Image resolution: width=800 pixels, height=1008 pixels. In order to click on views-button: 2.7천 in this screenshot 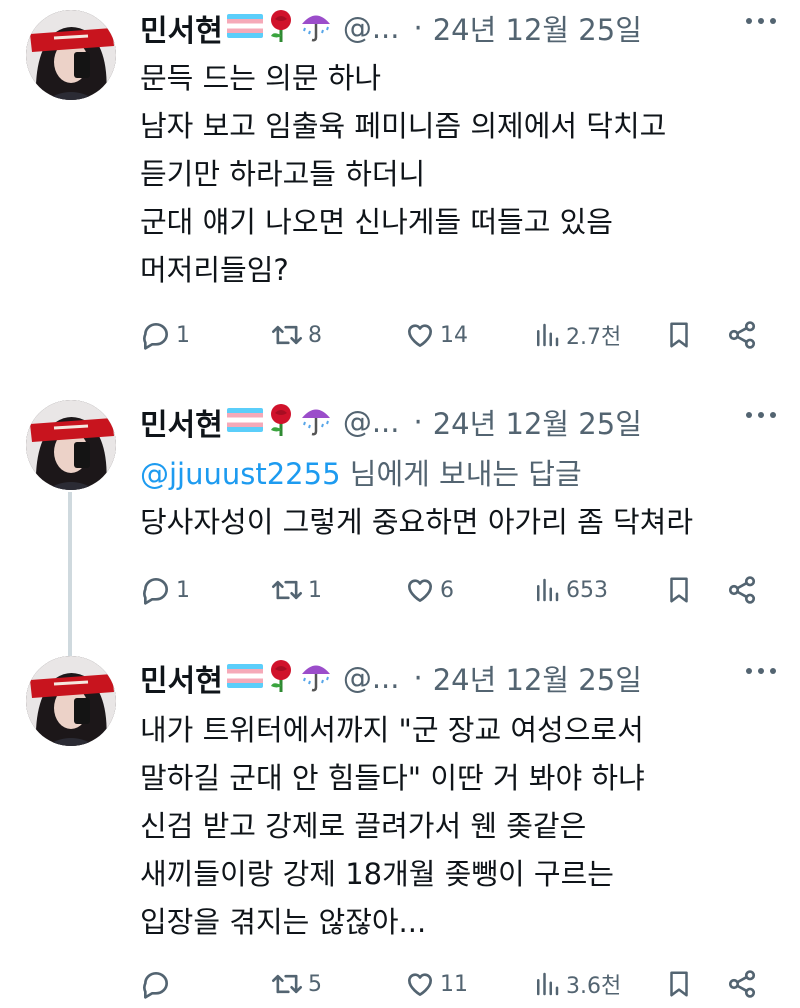, I will do `click(576, 335)`.